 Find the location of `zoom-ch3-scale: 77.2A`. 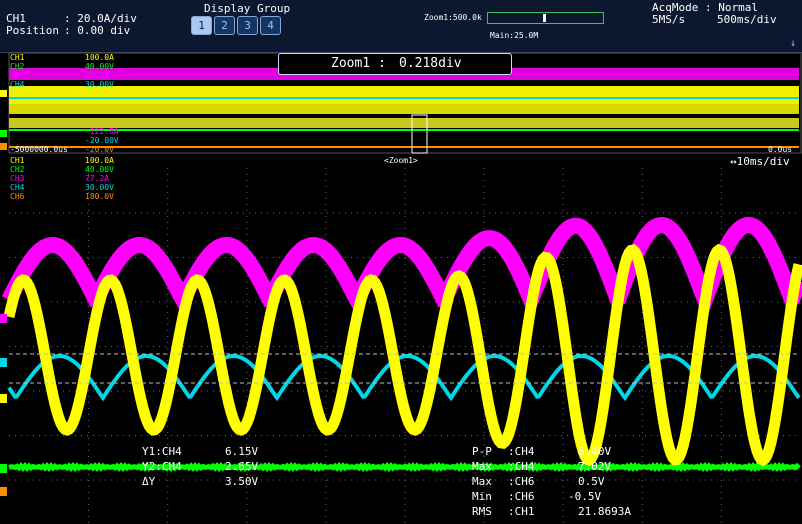

zoom-ch3-scale: 77.2A is located at coordinates (97, 178).